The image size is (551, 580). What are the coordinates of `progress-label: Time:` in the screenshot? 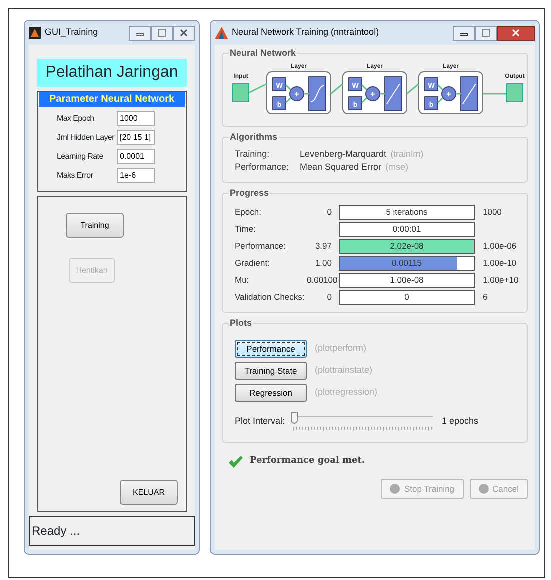 It's located at (246, 229).